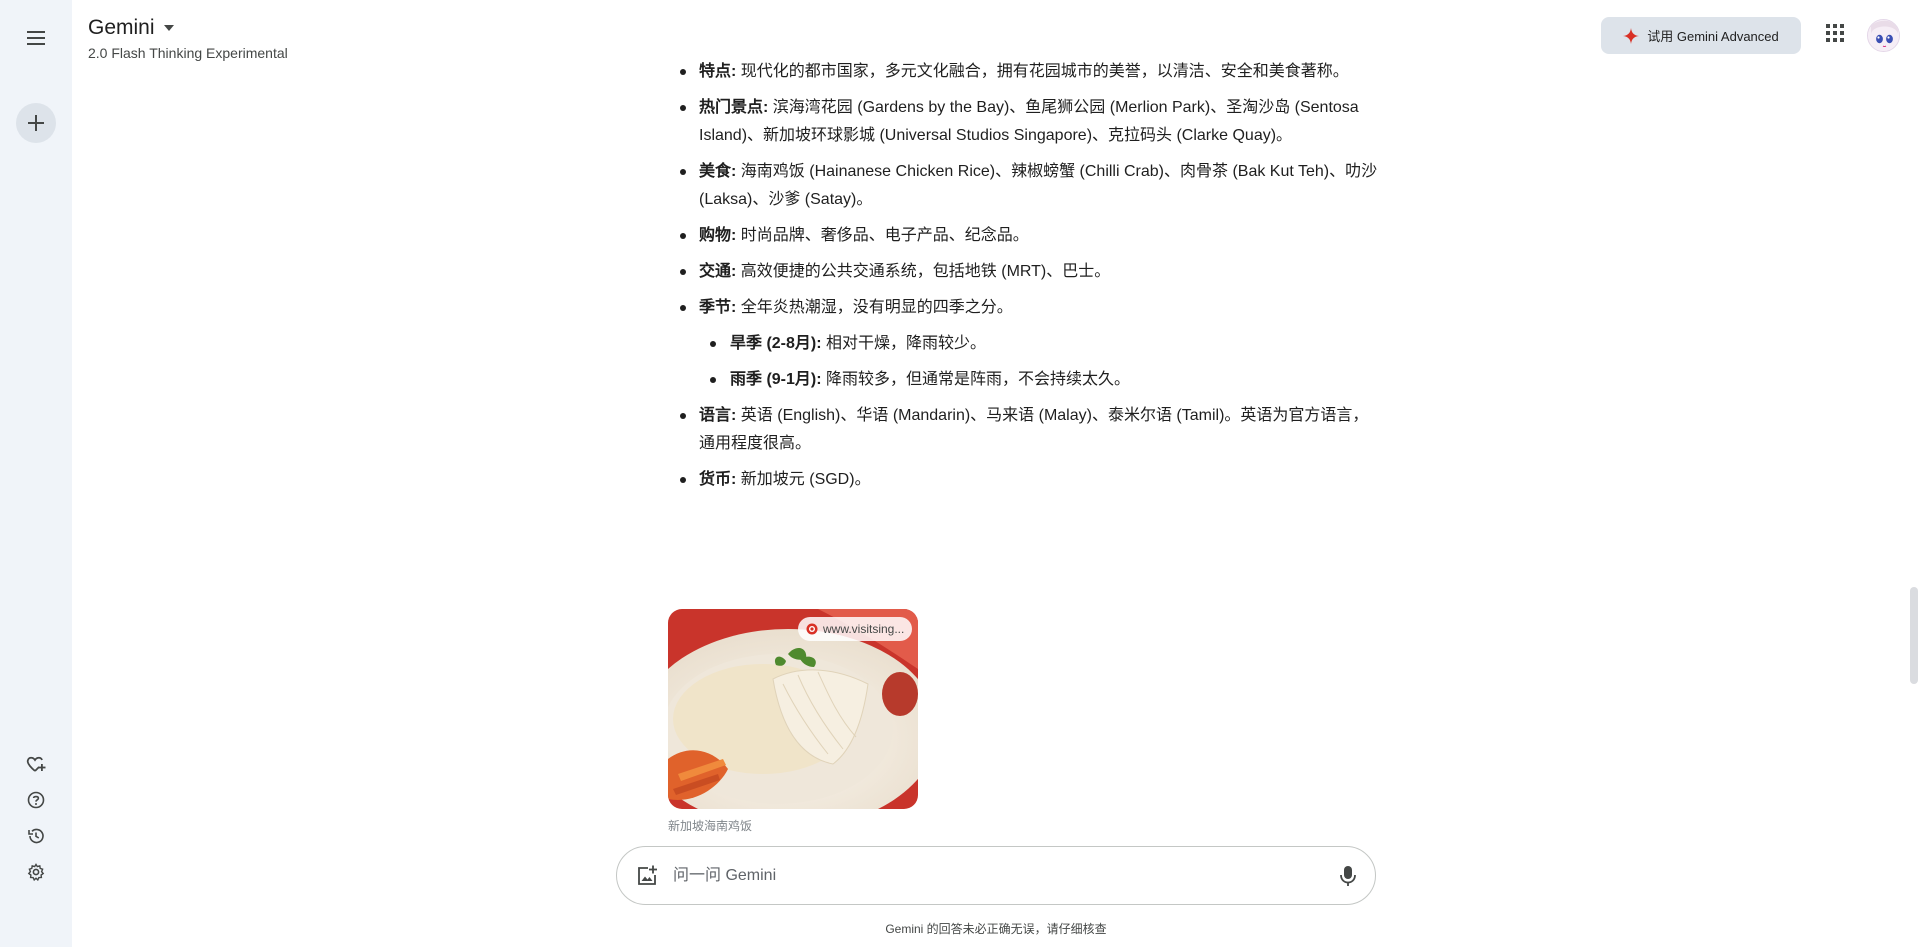 This screenshot has width=1920, height=947. Describe the element at coordinates (812, 629) in the screenshot. I see `site-favicon-icon` at that location.